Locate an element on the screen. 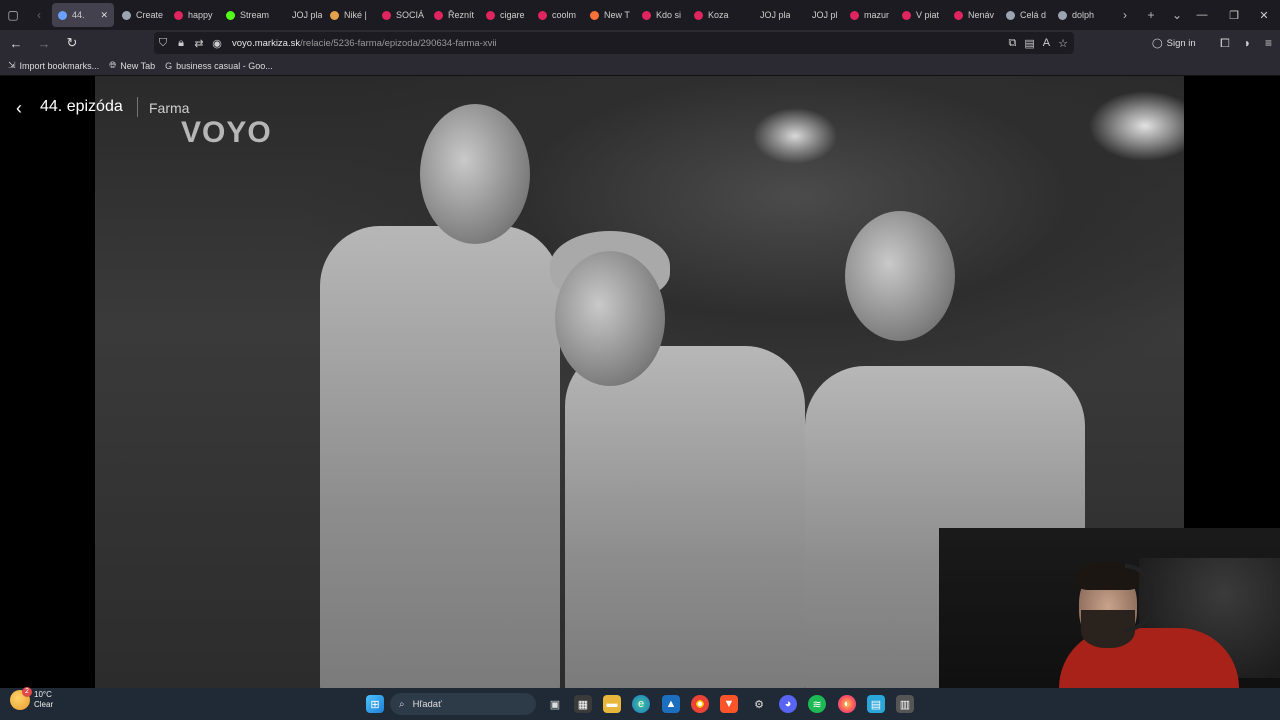 Image resolution: width=1280 pixels, height=720 pixels. bookmark-new-tab: 🌐︎ New Tab is located at coordinates (132, 65).